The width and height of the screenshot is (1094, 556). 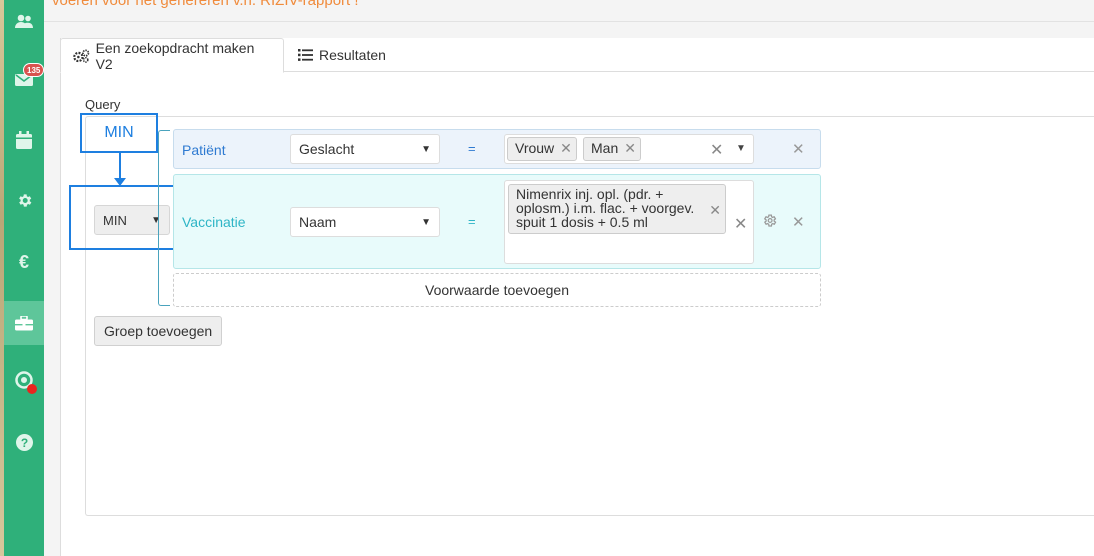 What do you see at coordinates (103, 104) in the screenshot?
I see `query-label: Query` at bounding box center [103, 104].